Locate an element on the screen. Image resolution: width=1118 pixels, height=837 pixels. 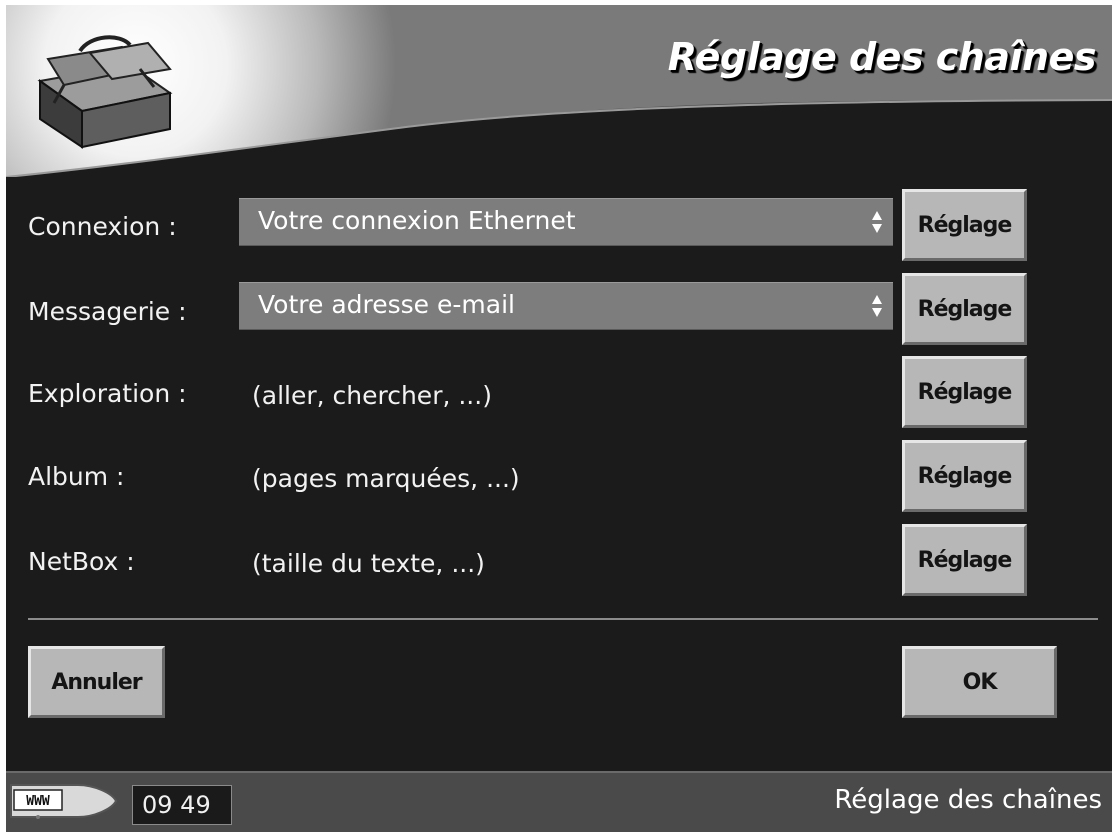
netbox-reglage-label: Réglage is located at coordinates (965, 560).